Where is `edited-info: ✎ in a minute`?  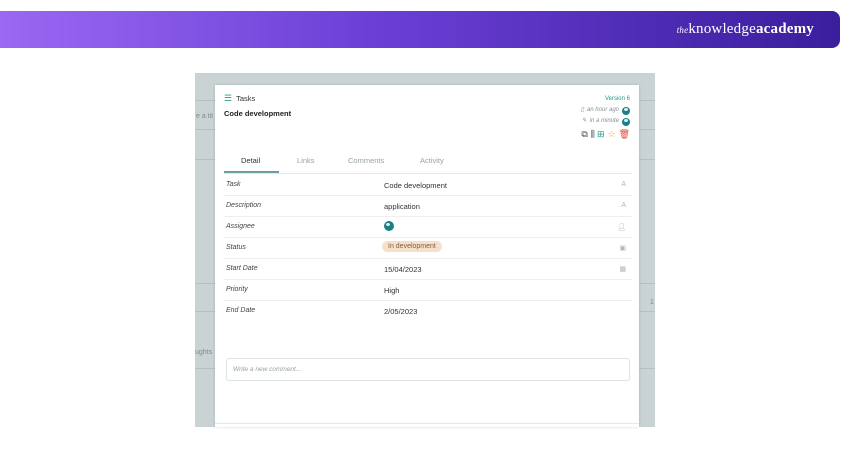
edited-info: ✎ in a minute is located at coordinates (605, 121).